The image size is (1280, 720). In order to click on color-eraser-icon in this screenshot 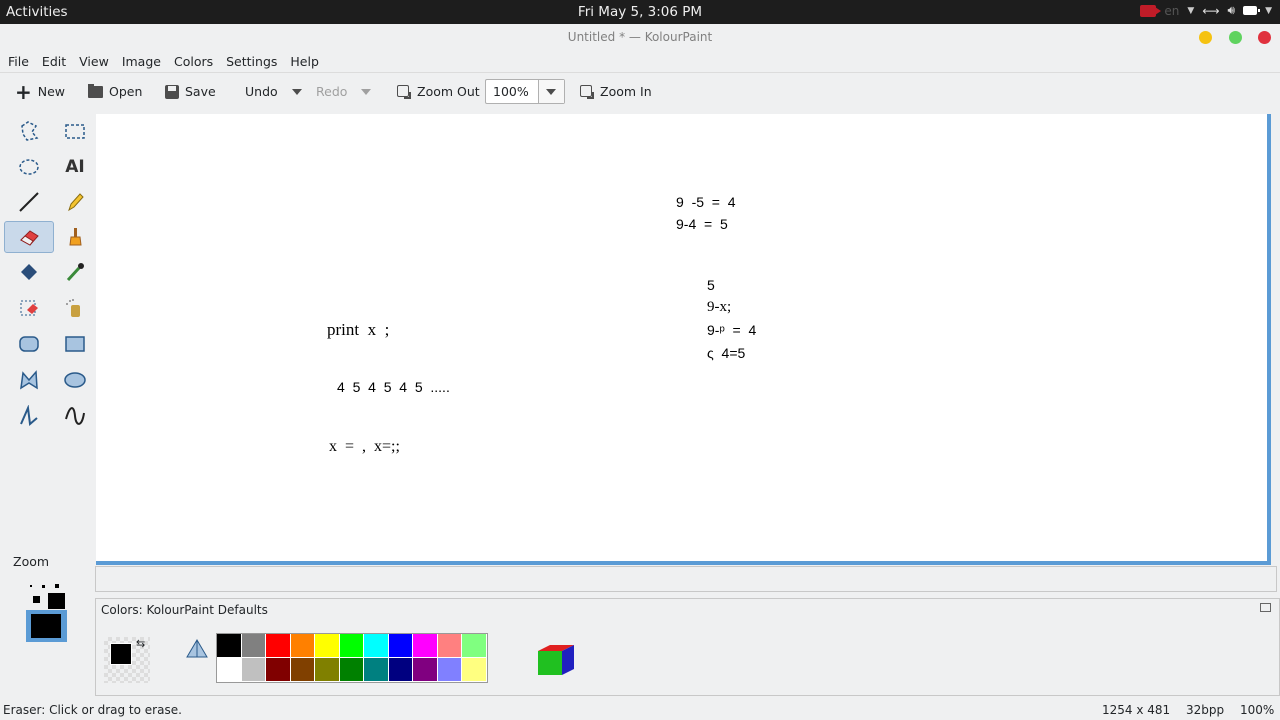, I will do `click(29, 308)`.